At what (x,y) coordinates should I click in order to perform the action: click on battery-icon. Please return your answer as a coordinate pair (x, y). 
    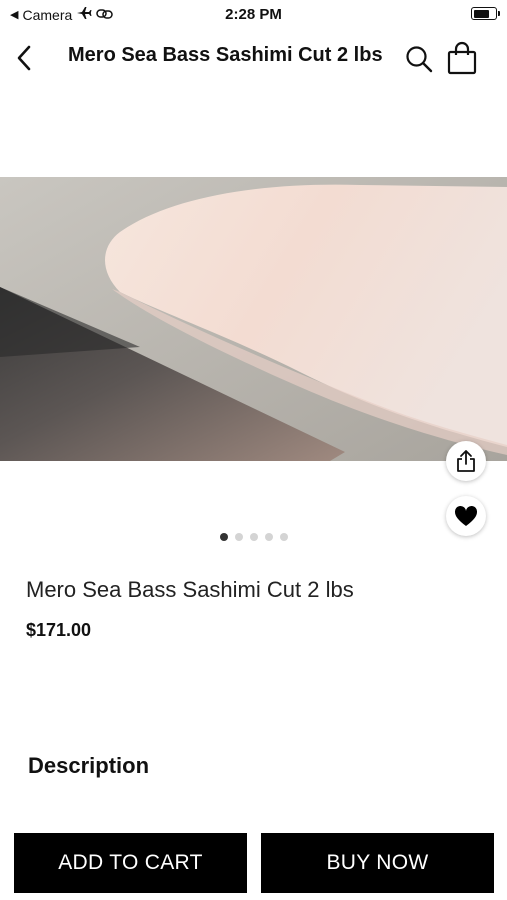
    Looking at the image, I should click on (485, 13).